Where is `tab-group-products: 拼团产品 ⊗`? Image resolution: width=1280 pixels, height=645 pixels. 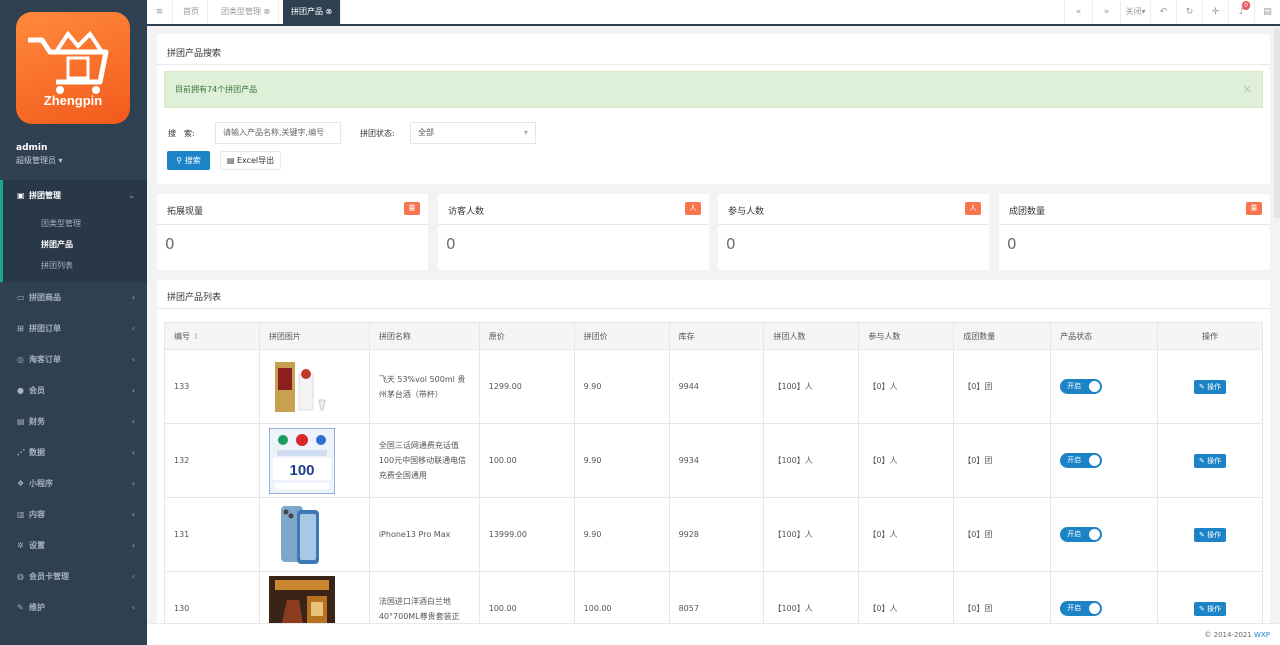
tab-group-products: 拼团产品 ⊗ is located at coordinates (312, 12).